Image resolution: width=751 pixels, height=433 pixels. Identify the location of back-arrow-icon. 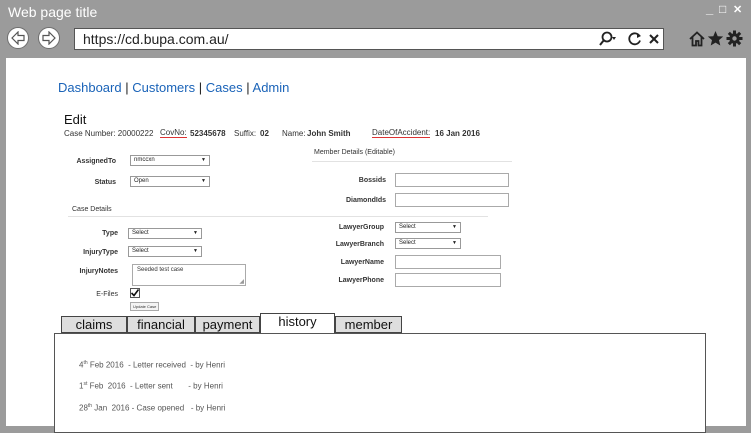
(18, 38).